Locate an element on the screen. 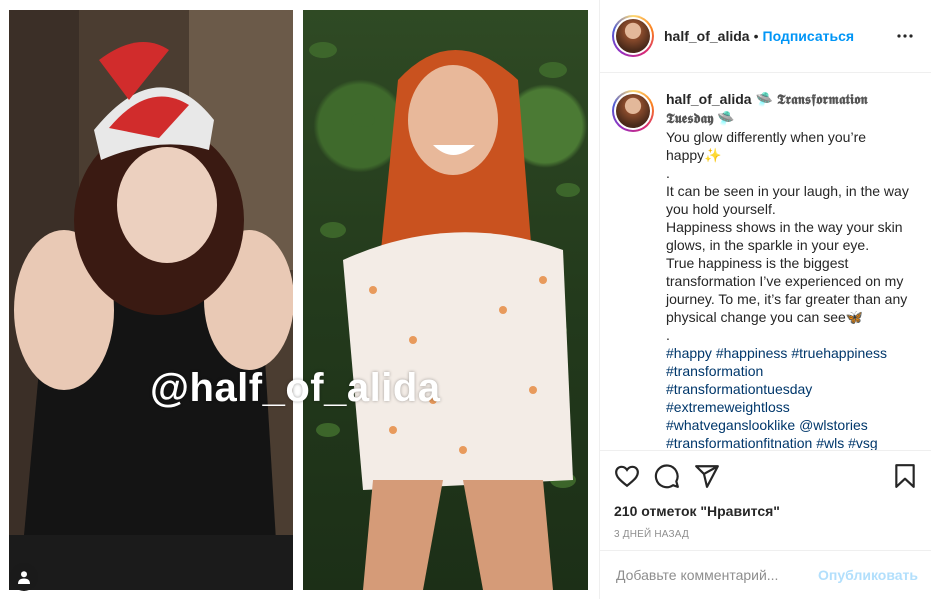  watermark-text: @half_of_alida is located at coordinates (295, 388).